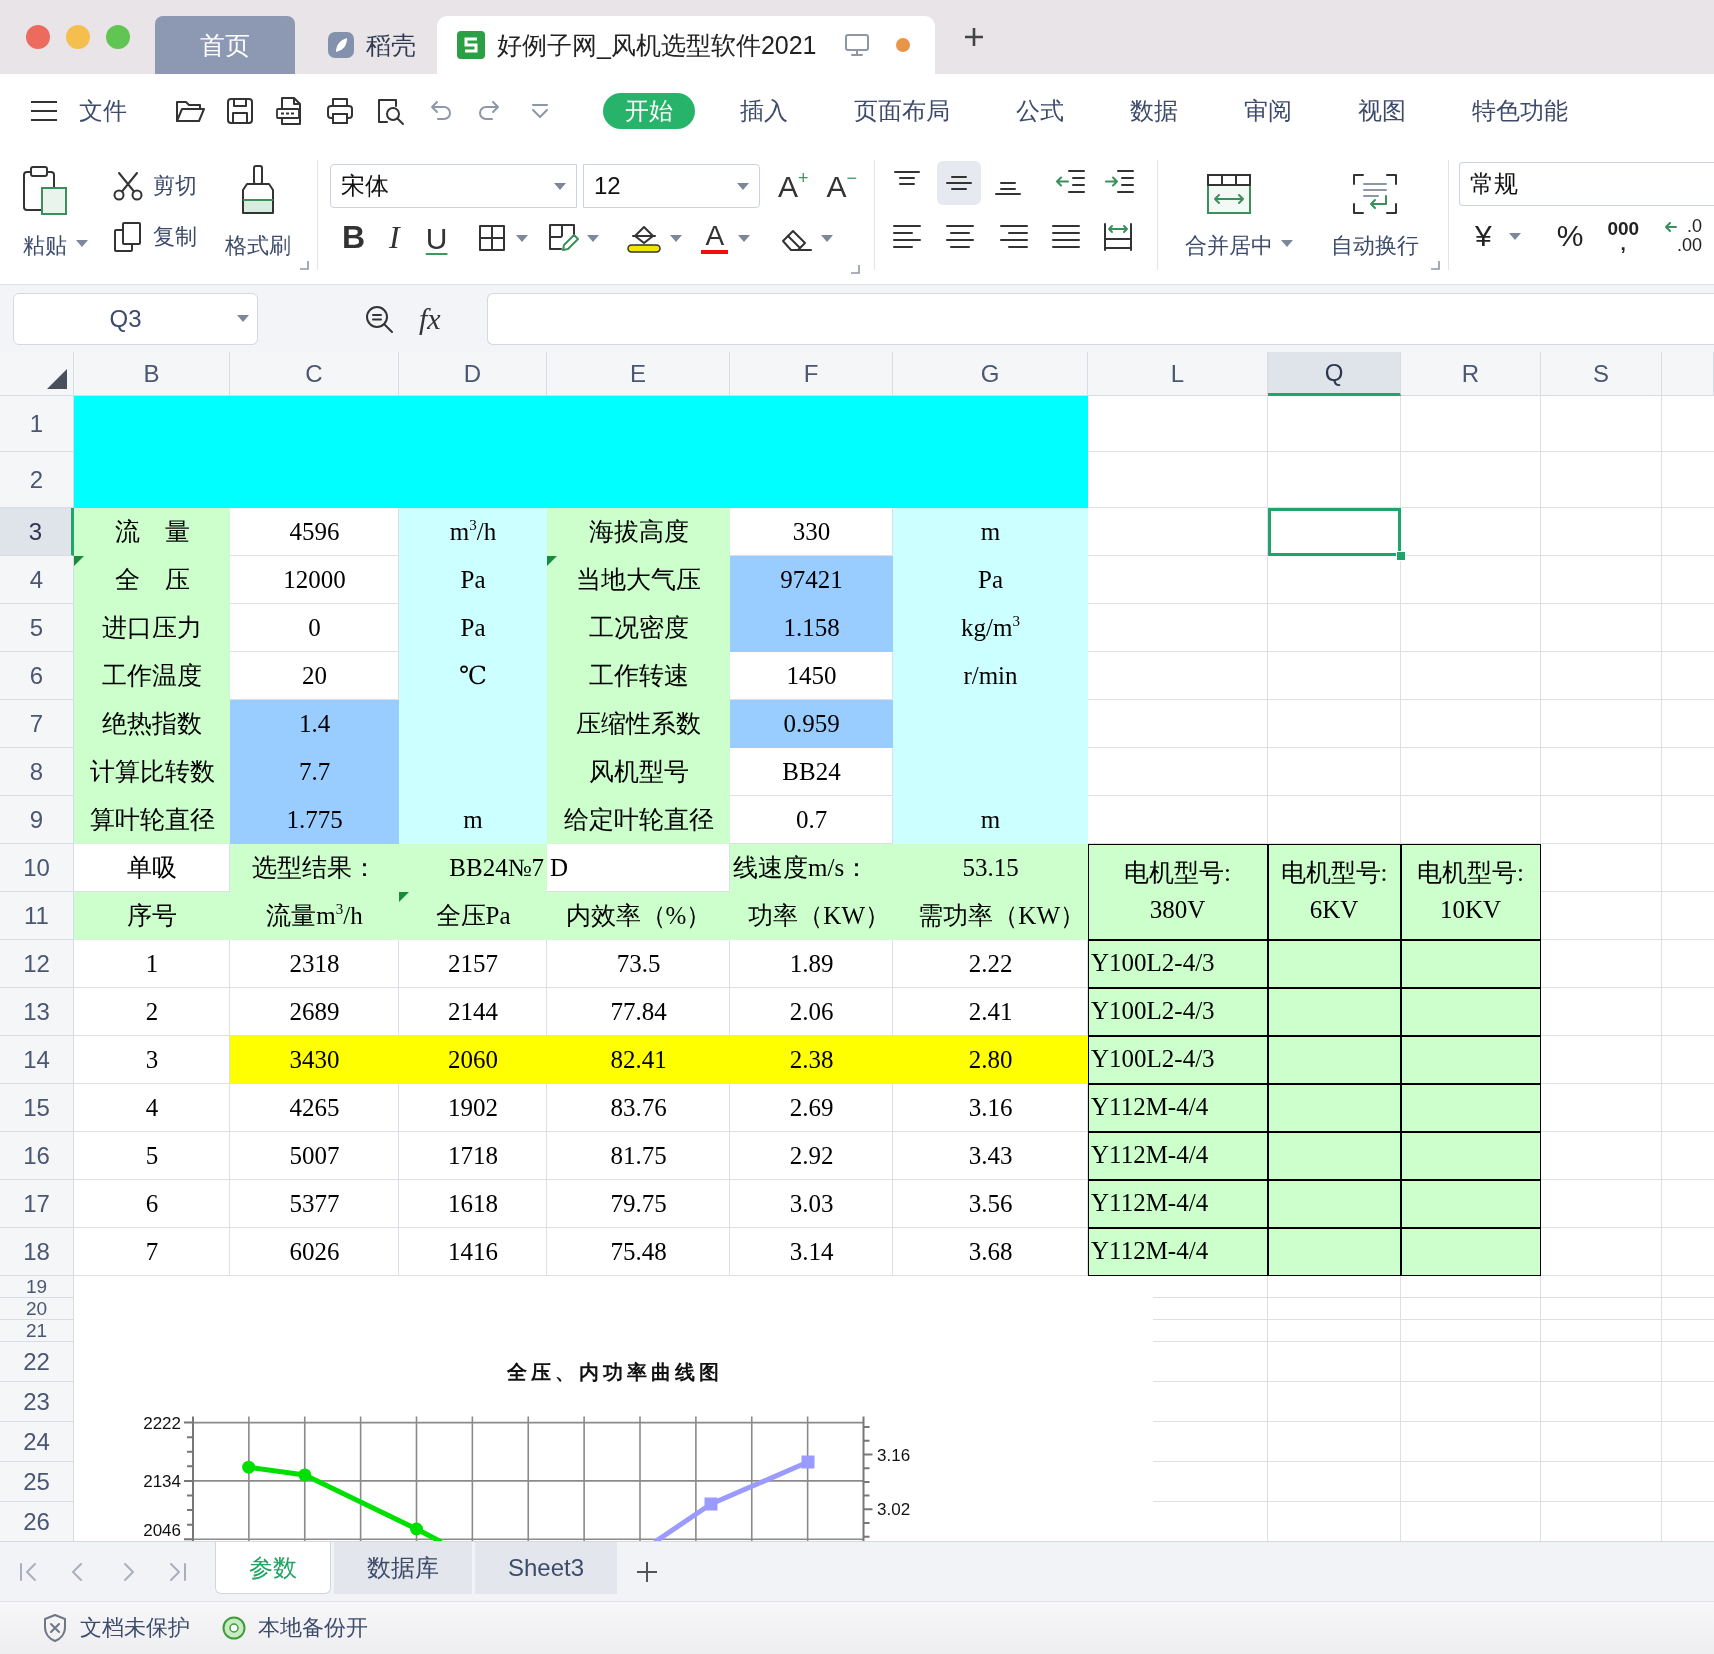 This screenshot has width=1714, height=1654. What do you see at coordinates (1268, 111) in the screenshot?
I see `ribbon-tab: 审阅` at bounding box center [1268, 111].